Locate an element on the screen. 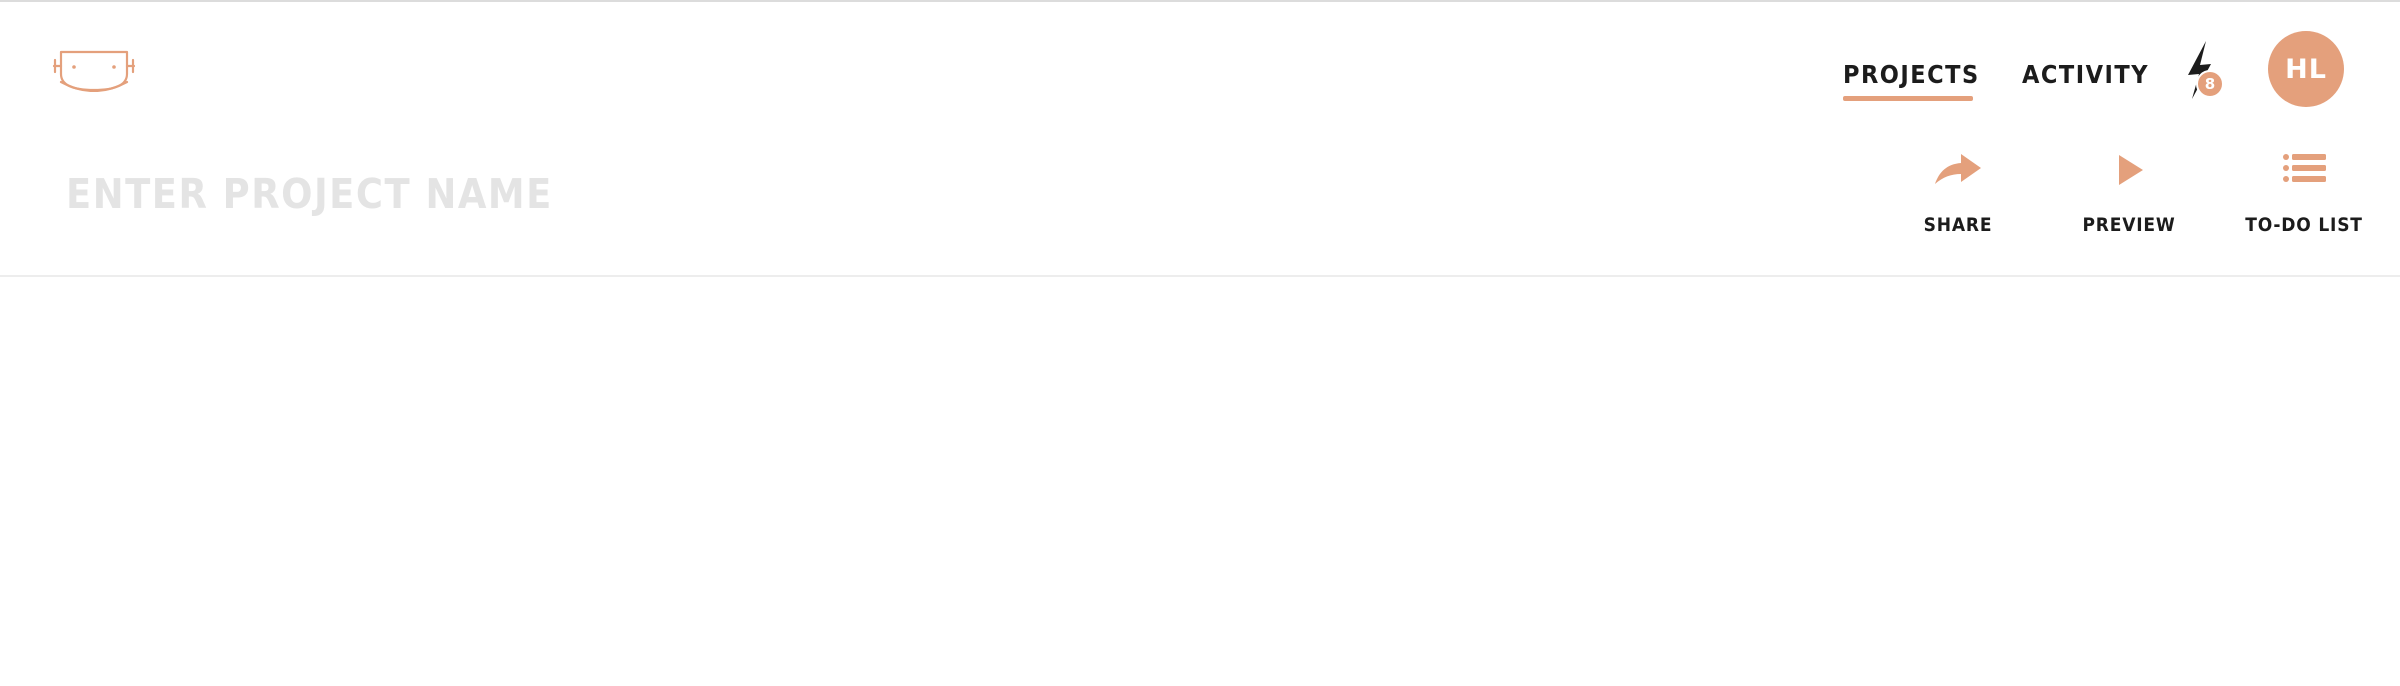 The height and width of the screenshot is (686, 2400). todo-list-label: TO-DO LIST is located at coordinates (2304, 225).